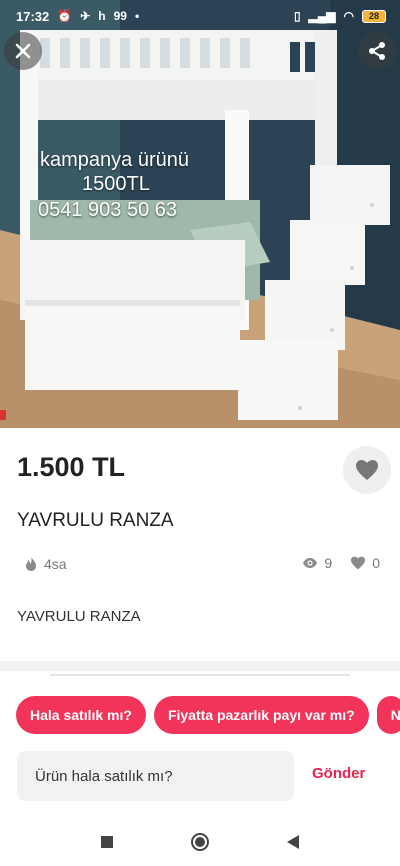 This screenshot has width=400, height=866. What do you see at coordinates (348, 16) in the screenshot?
I see `wifi-icon: ◠` at bounding box center [348, 16].